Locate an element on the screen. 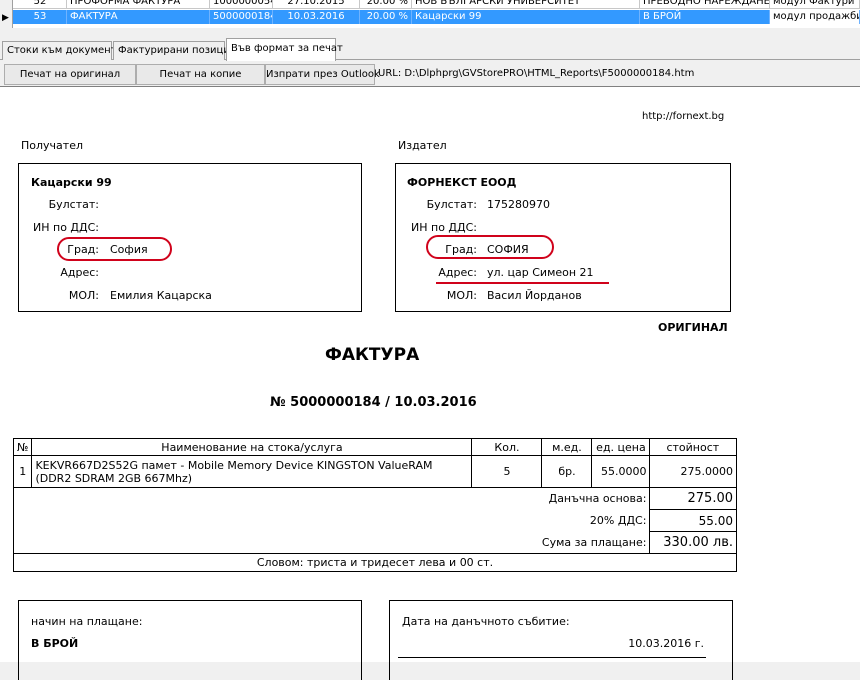 The height and width of the screenshot is (680, 860). cell-module: модул продажби is located at coordinates (815, 17).